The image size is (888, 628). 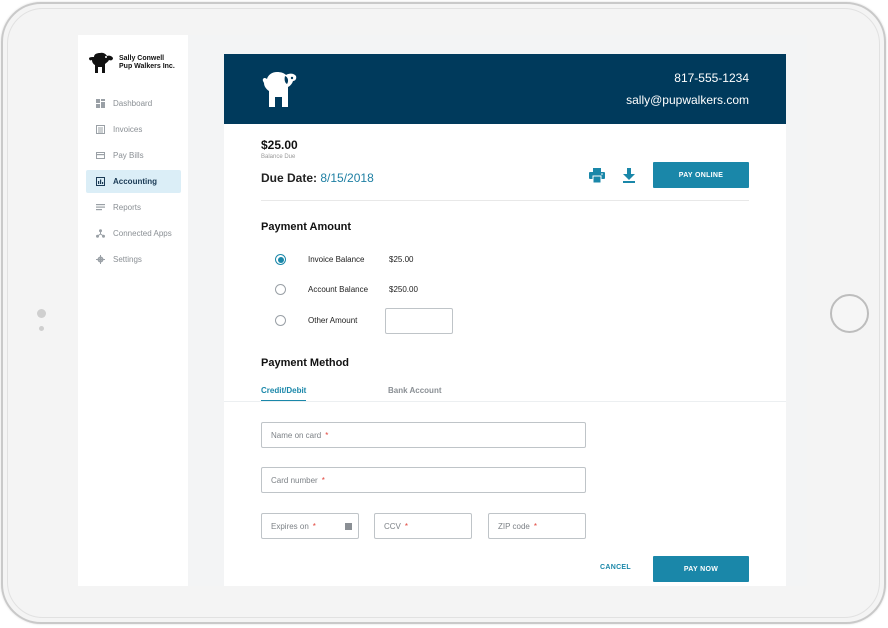 What do you see at coordinates (338, 289) in the screenshot?
I see `option-label: Account Balance` at bounding box center [338, 289].